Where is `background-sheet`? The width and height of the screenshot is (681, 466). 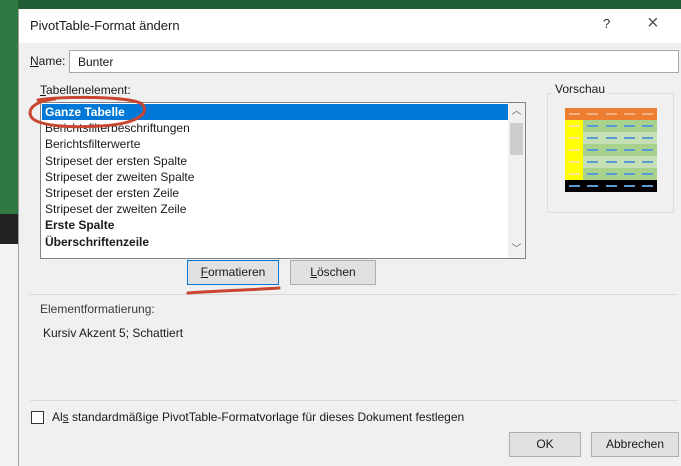 background-sheet is located at coordinates (9, 233).